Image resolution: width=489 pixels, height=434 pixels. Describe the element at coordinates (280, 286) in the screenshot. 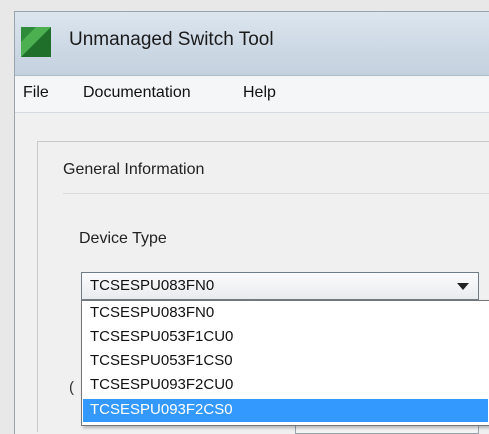

I see `device-type-select: TCSESPU083FN0` at that location.